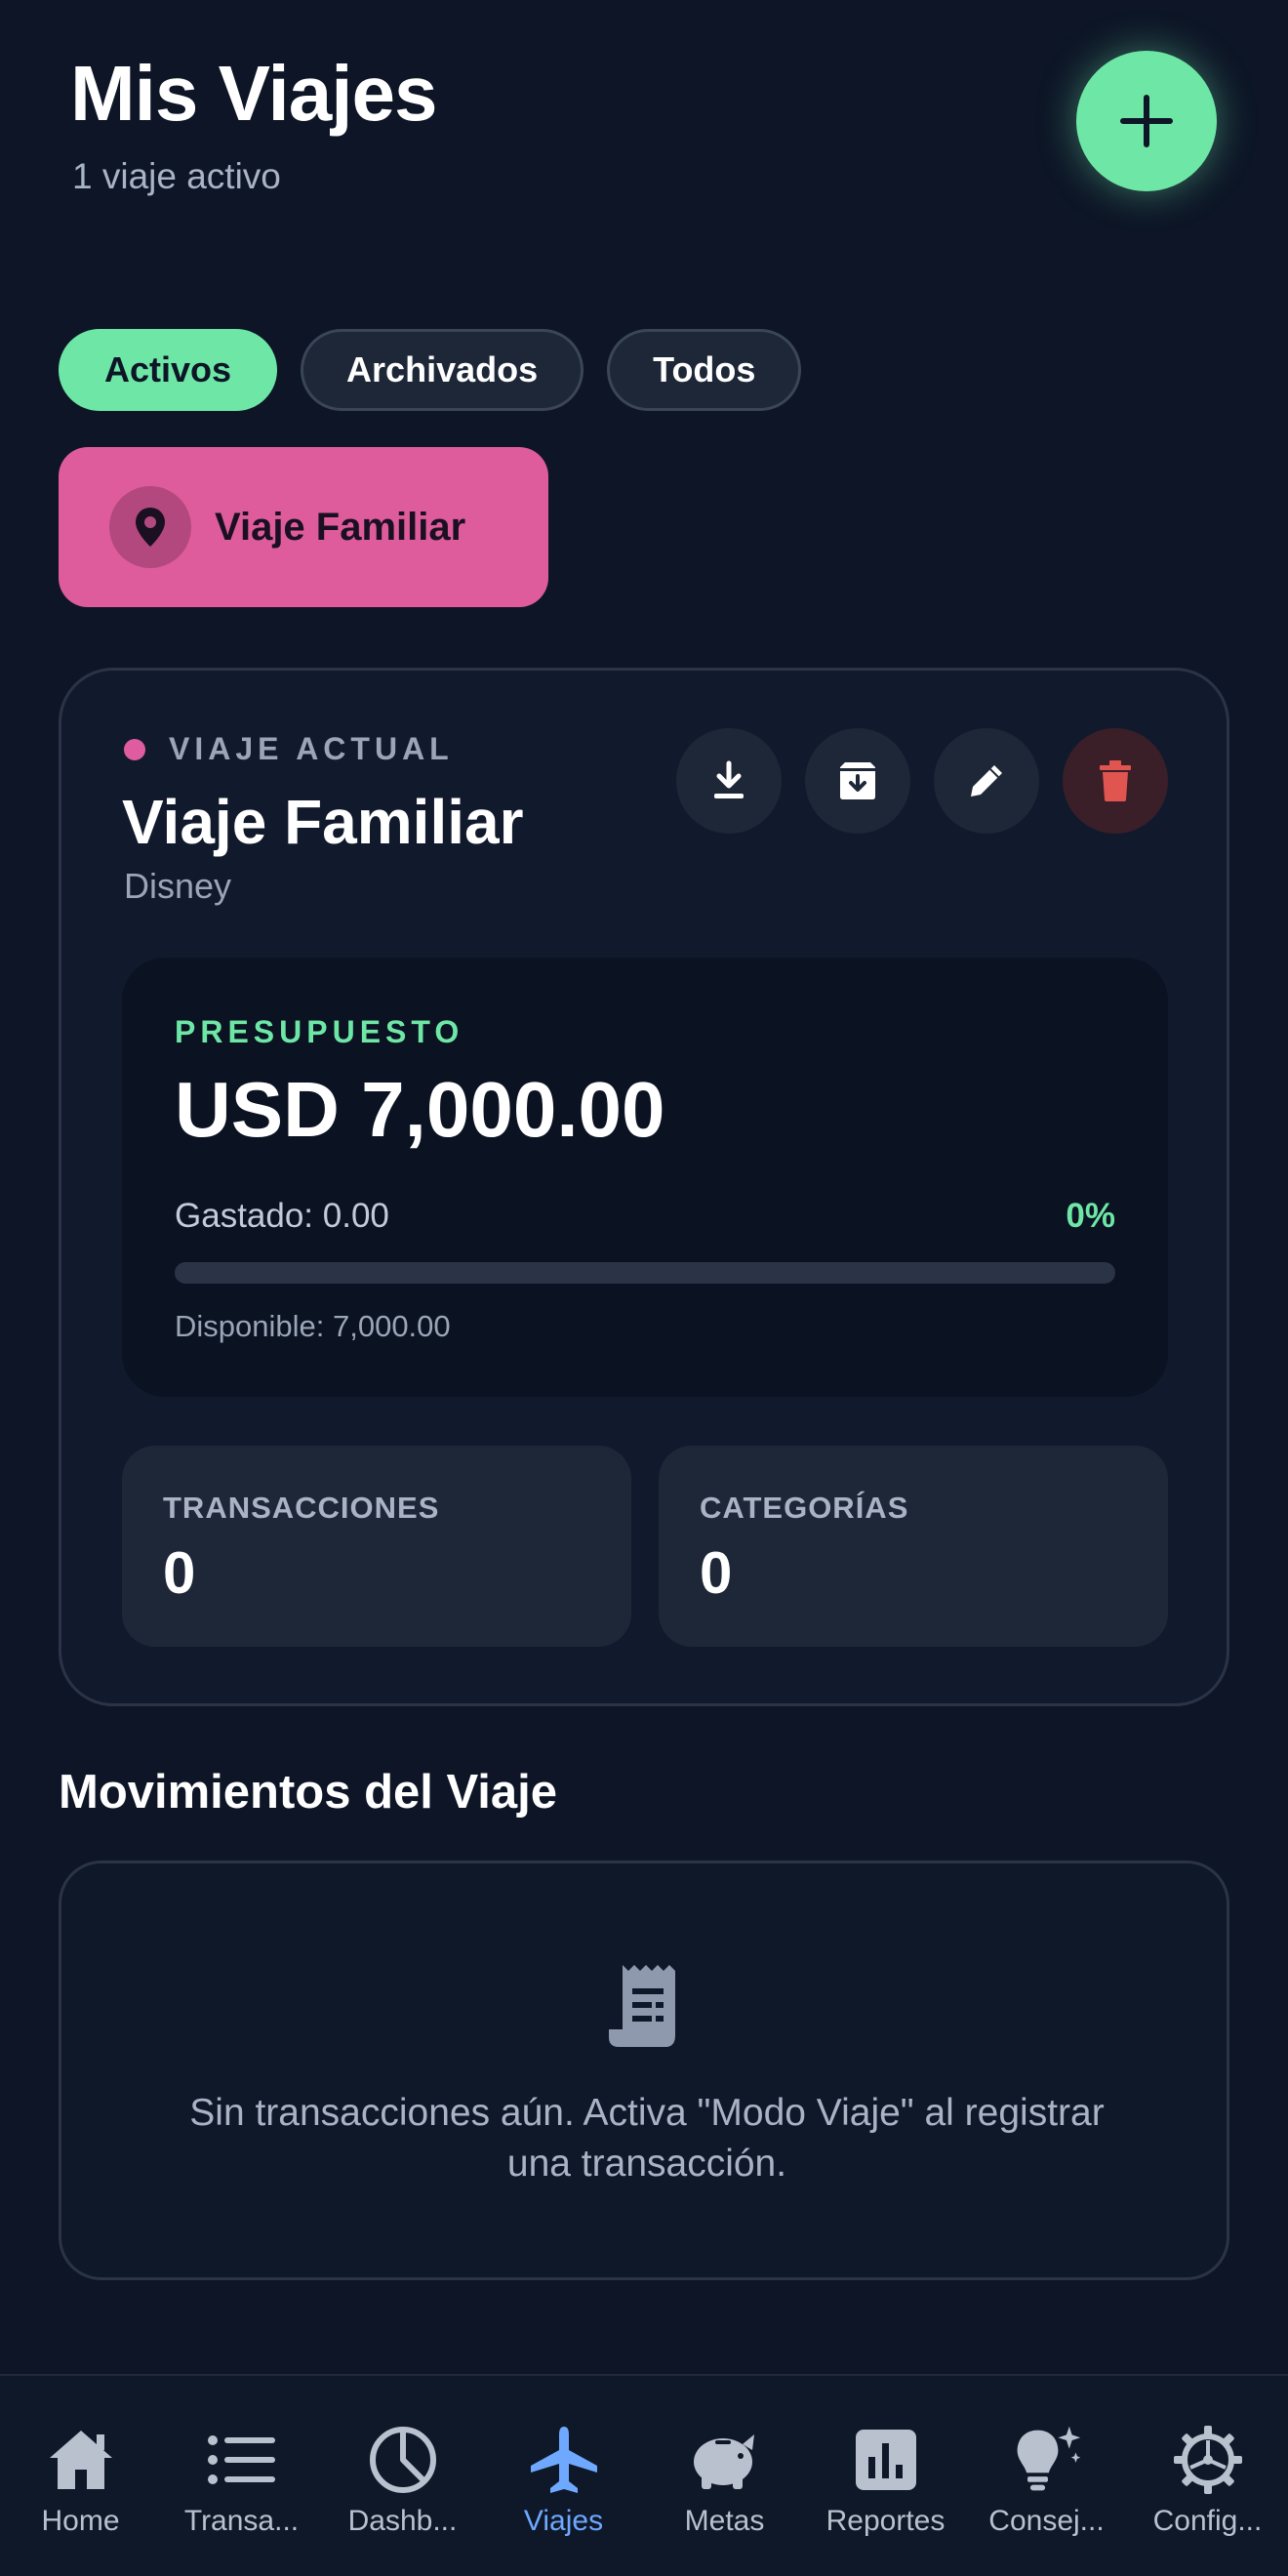 Image resolution: width=1288 pixels, height=2576 pixels. I want to click on piggy-bank-icon, so click(723, 2461).